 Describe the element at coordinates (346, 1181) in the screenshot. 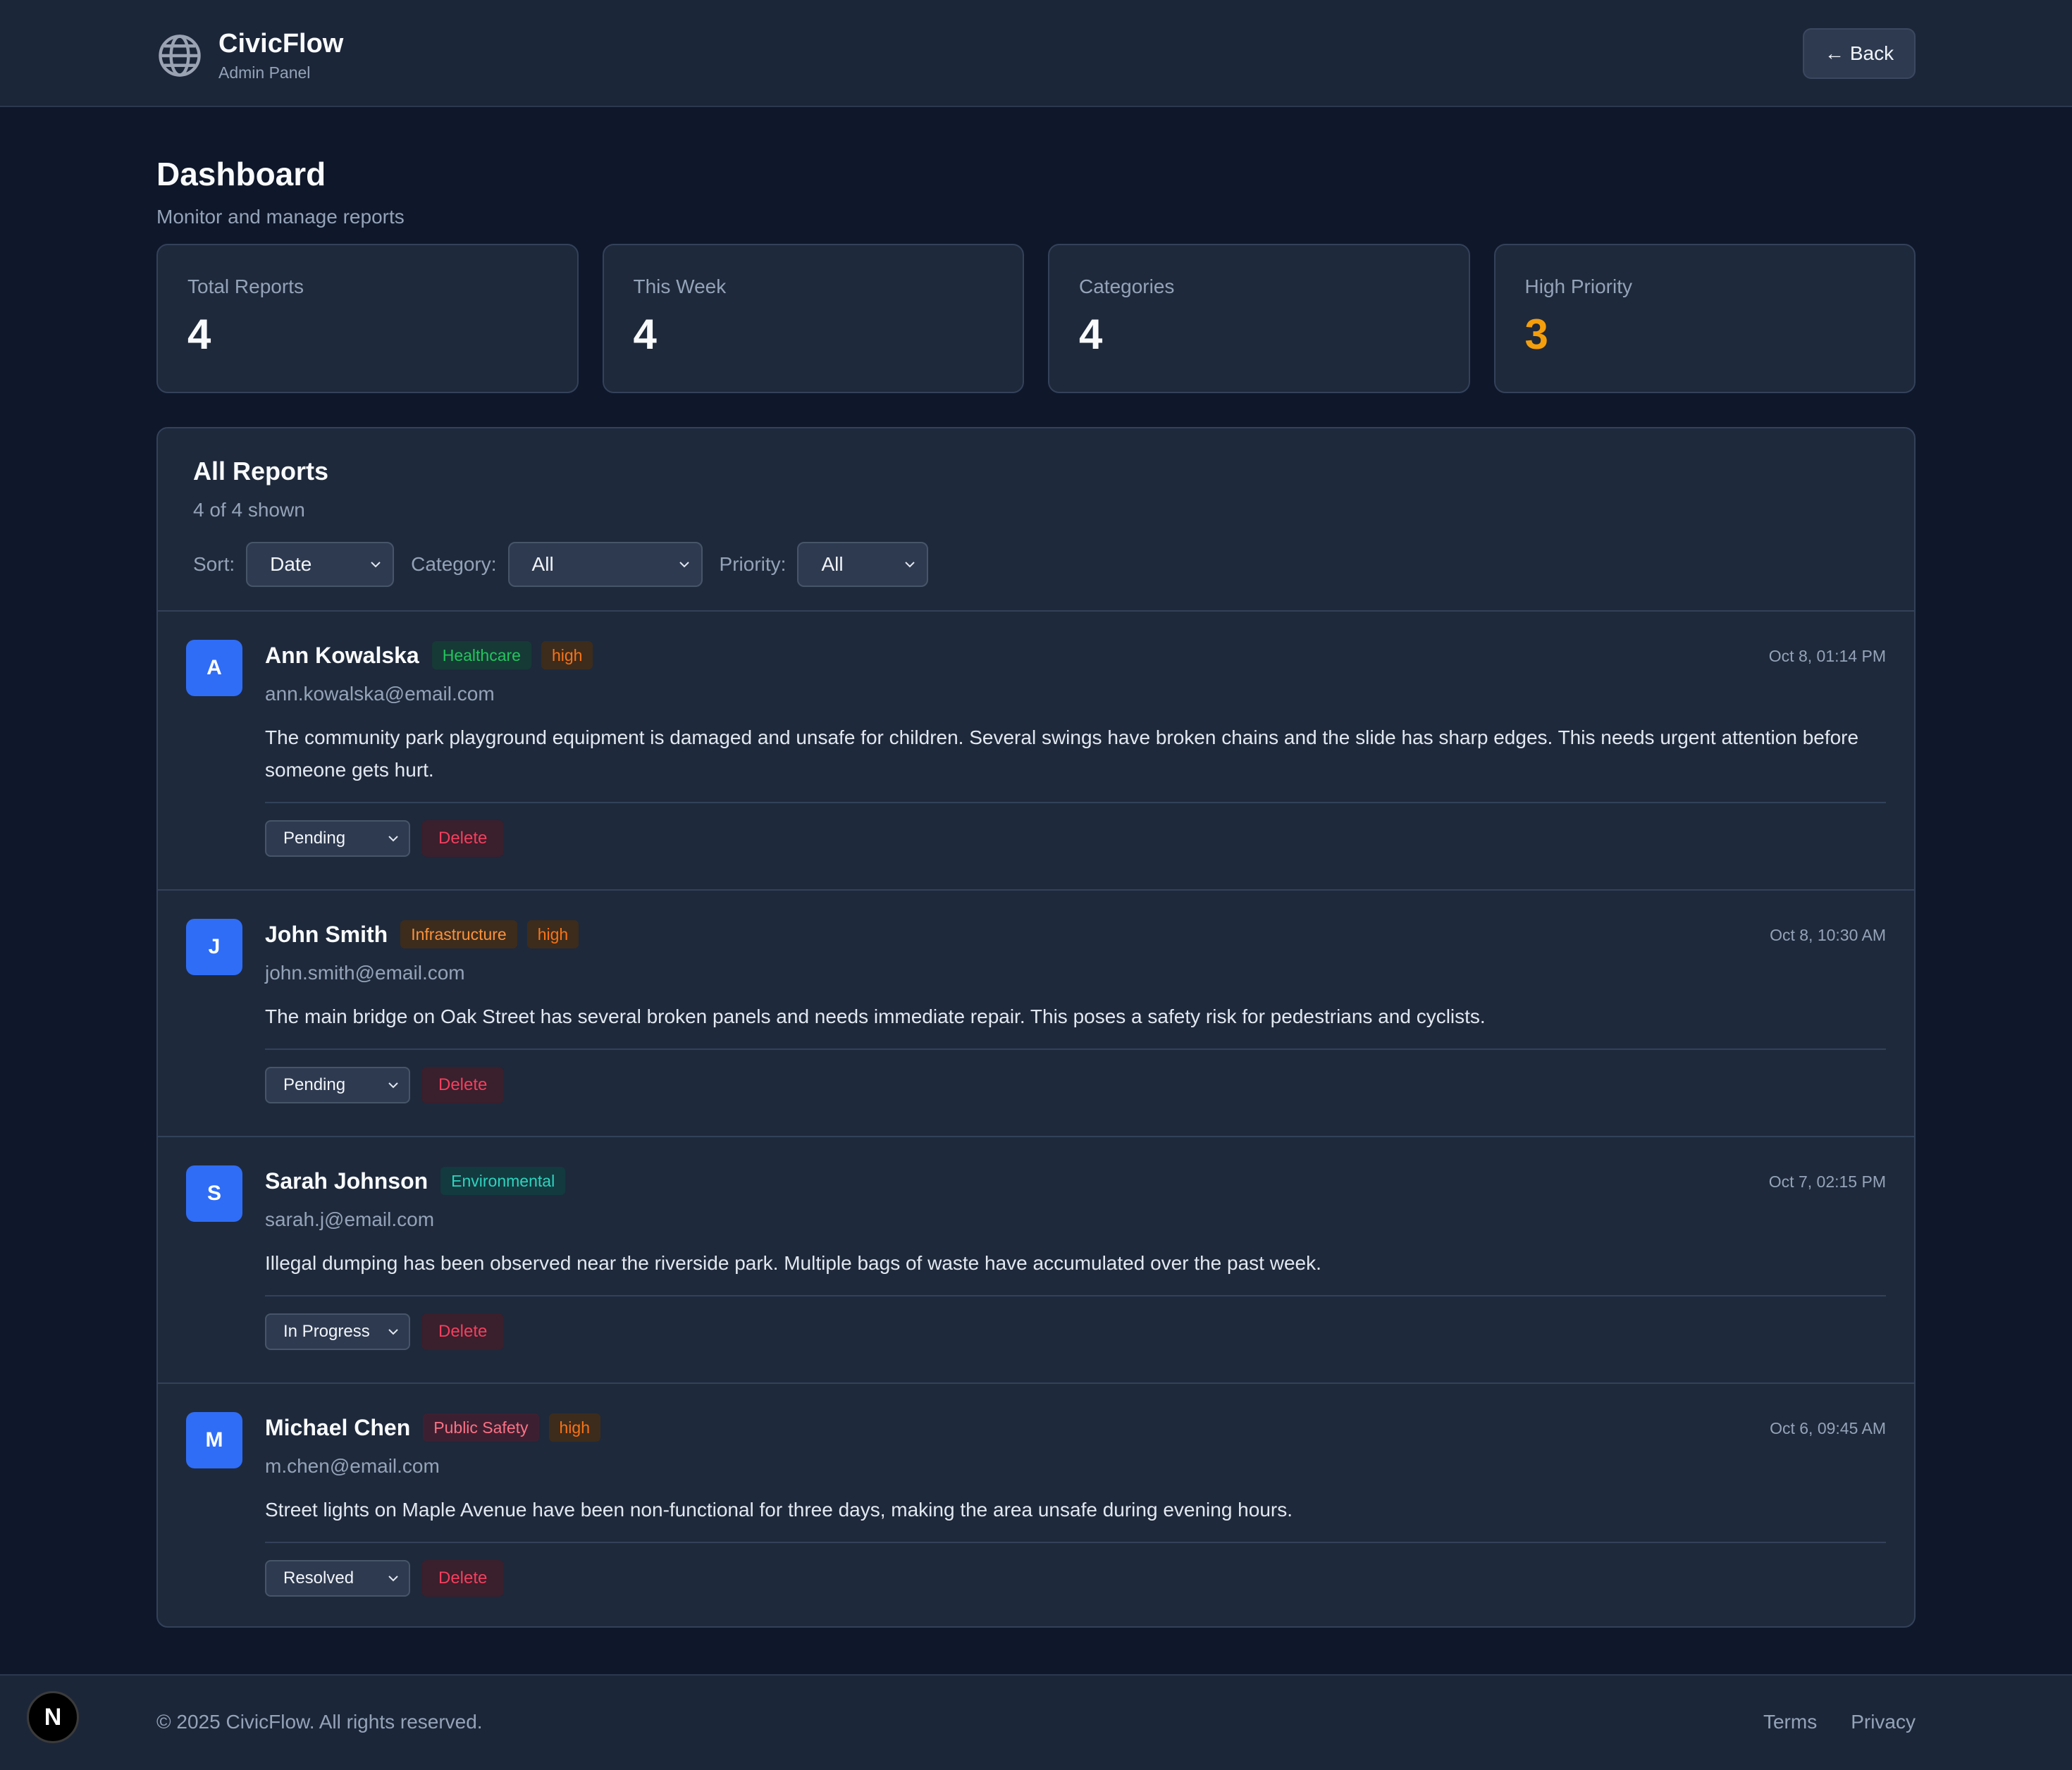

I see `reporter-name: Sarah Johnson` at that location.